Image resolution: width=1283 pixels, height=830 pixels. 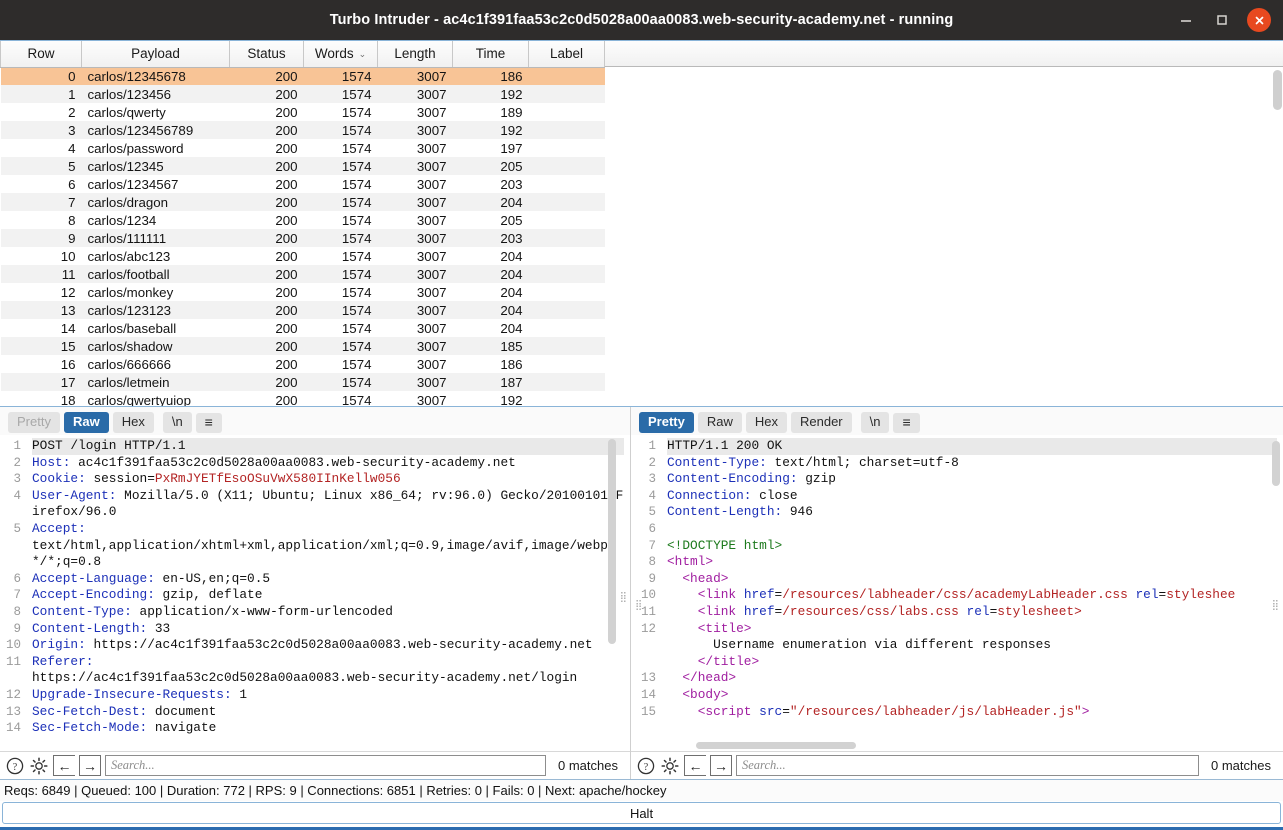 What do you see at coordinates (177, 422) in the screenshot?
I see `tab-request-newline: \n` at bounding box center [177, 422].